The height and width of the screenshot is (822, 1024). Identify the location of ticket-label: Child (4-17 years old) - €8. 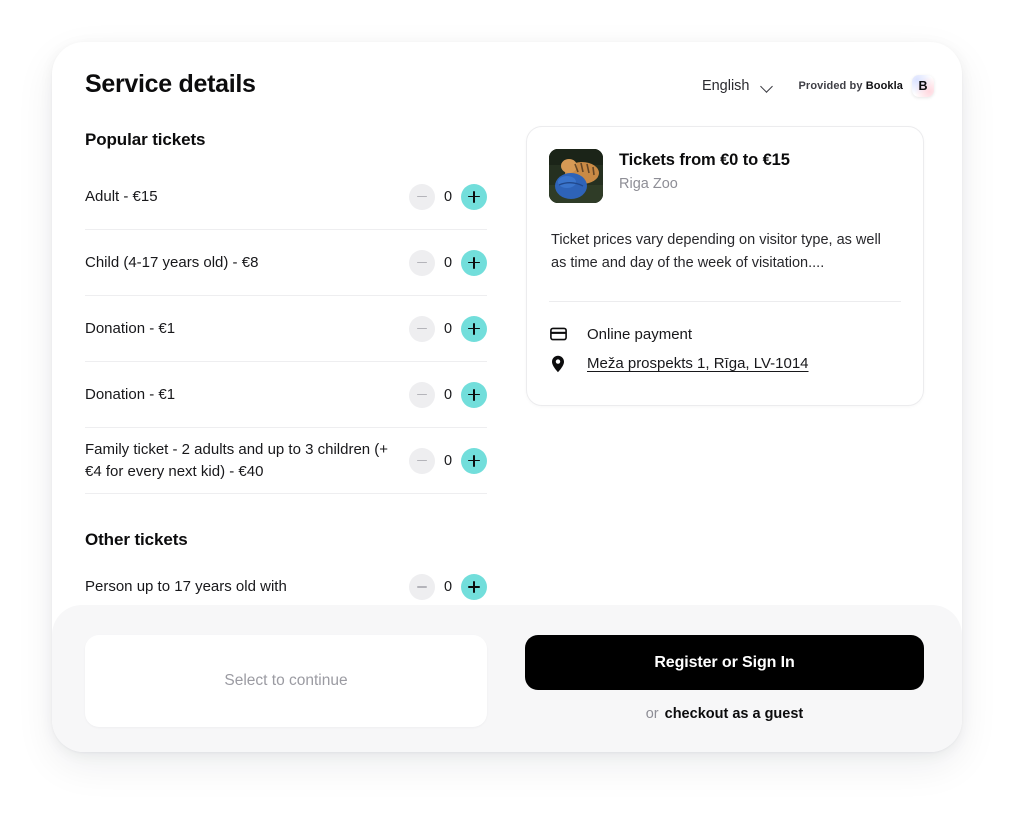
(172, 262).